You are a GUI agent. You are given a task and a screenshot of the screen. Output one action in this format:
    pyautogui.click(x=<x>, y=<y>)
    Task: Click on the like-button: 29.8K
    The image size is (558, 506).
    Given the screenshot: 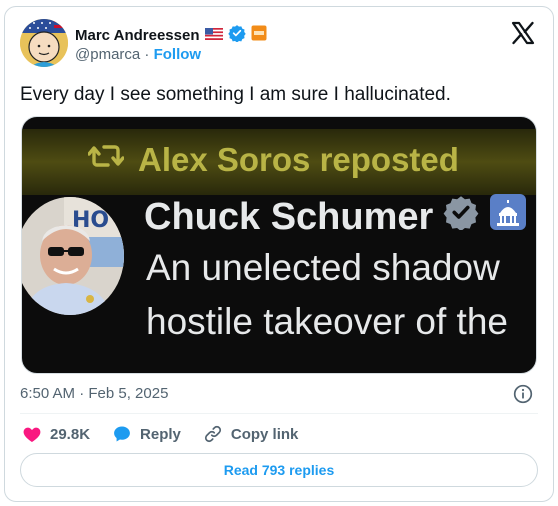 What is the action you would take?
    pyautogui.click(x=56, y=434)
    